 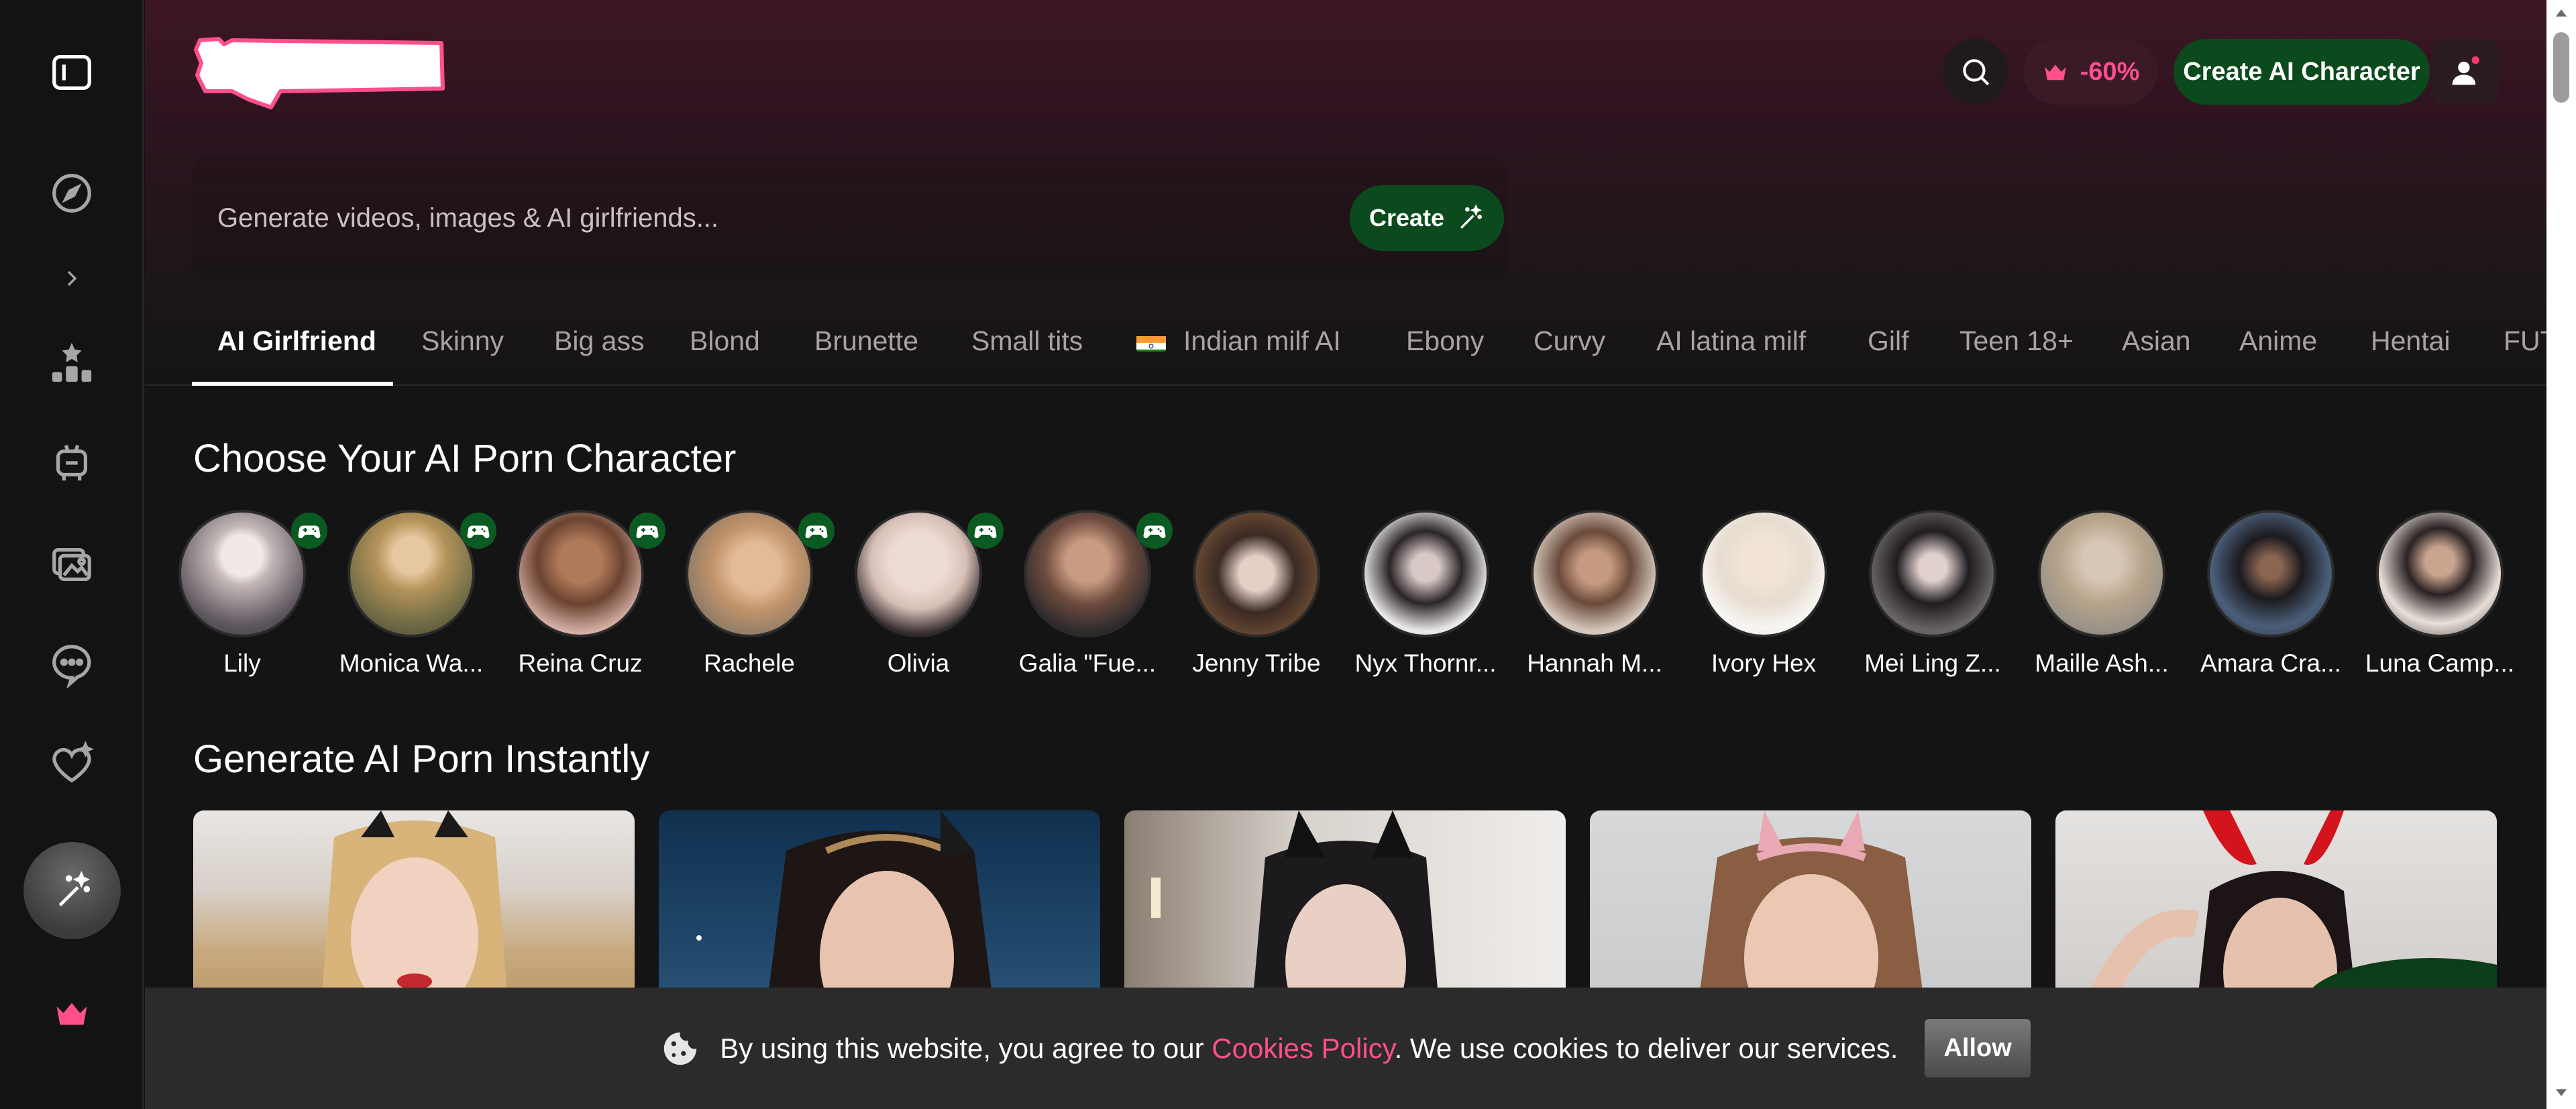 I want to click on cookies-policy-link: Cookies Policy, so click(x=1303, y=1048).